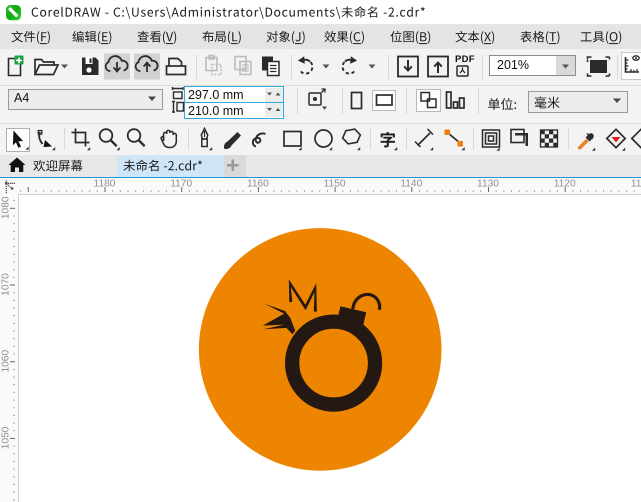 The image size is (641, 502). What do you see at coordinates (6, 361) in the screenshot?
I see `svg-text: 1060` at bounding box center [6, 361].